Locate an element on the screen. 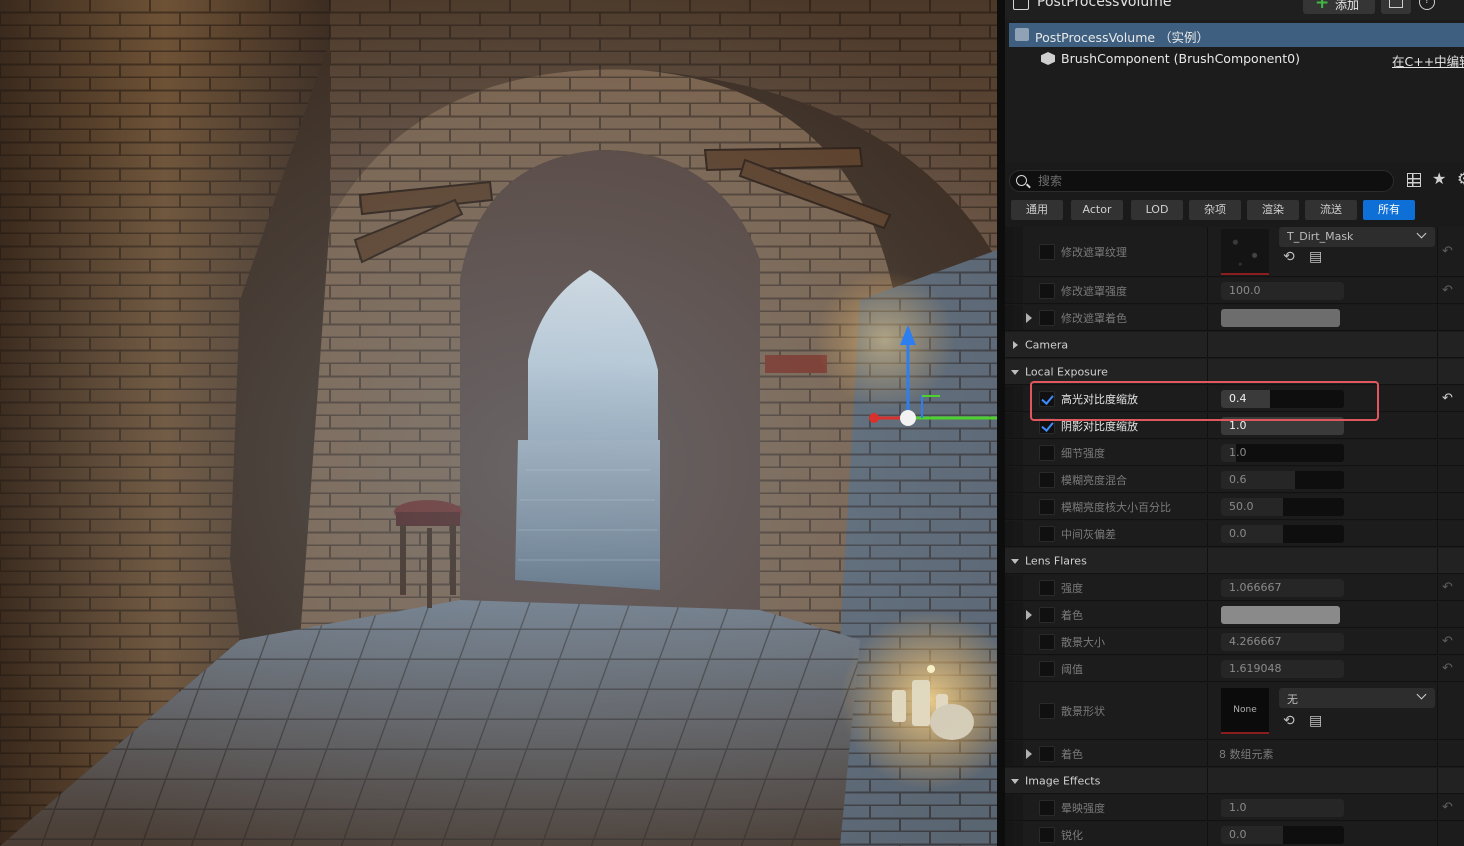 Image resolution: width=1464 pixels, height=846 pixels. actor-title: PostProcessVolume is located at coordinates (1104, 5).